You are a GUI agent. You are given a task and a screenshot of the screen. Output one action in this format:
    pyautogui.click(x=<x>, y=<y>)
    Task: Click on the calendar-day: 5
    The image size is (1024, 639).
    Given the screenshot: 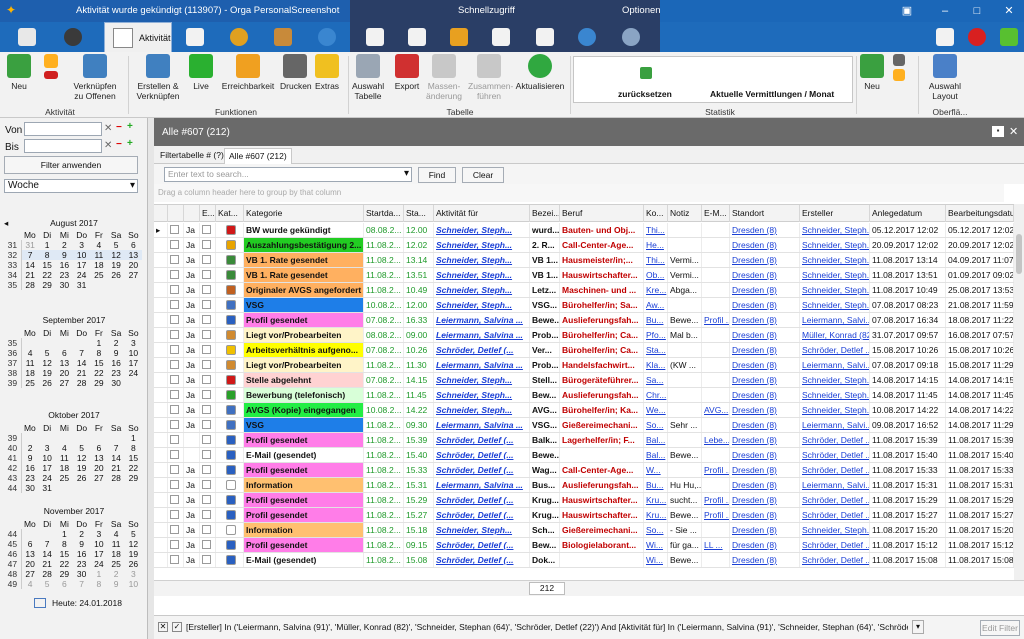 What is the action you would take?
    pyautogui.click(x=116, y=245)
    